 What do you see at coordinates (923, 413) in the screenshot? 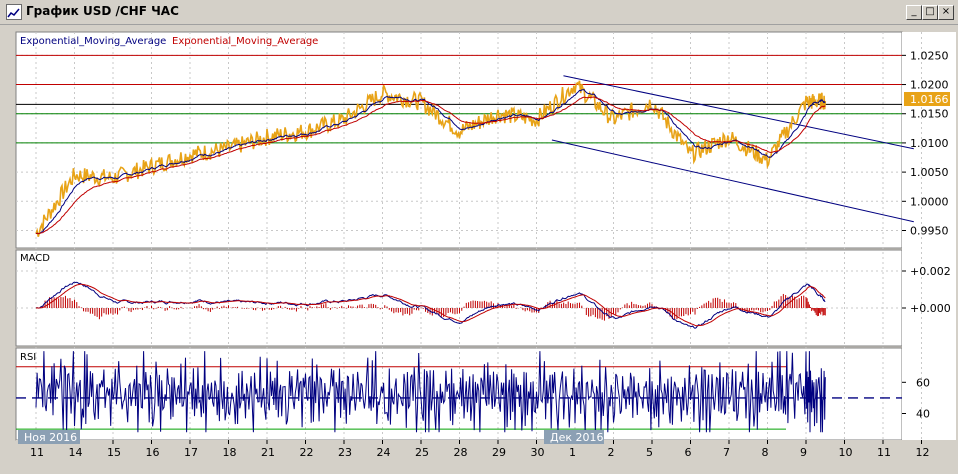
I see `rsi-tick-label: 40` at bounding box center [923, 413].